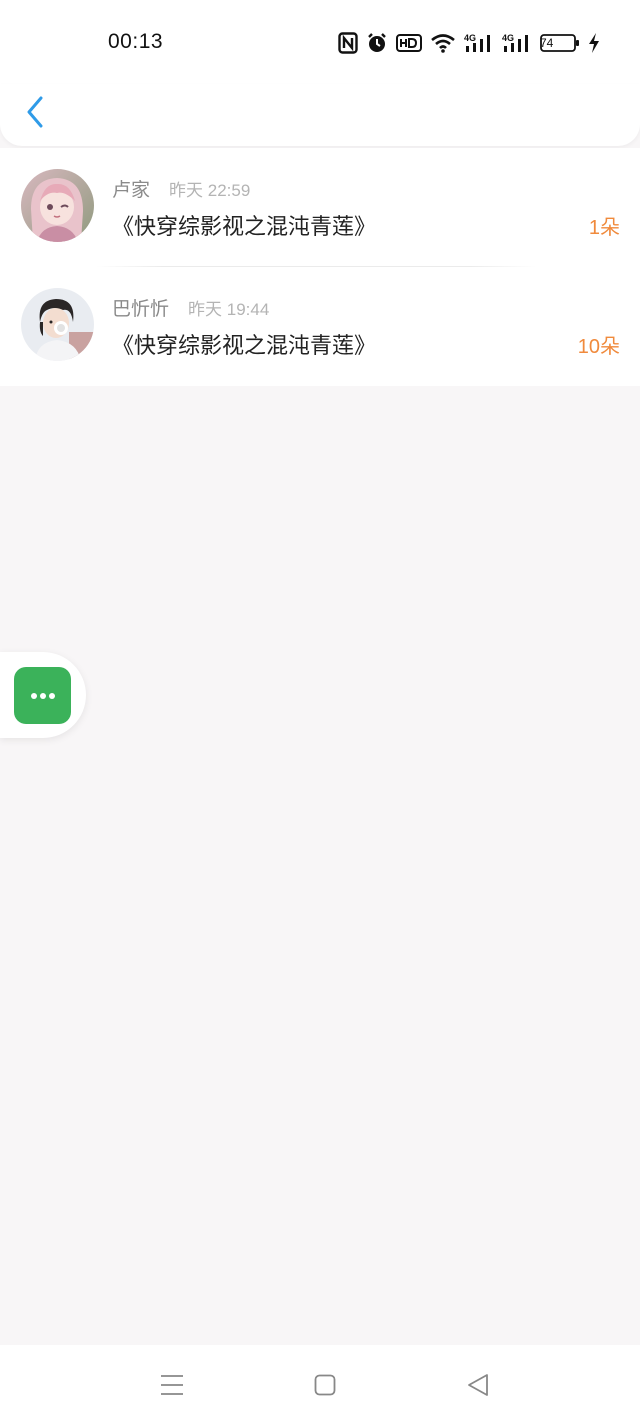  What do you see at coordinates (320, 115) in the screenshot?
I see `app-header` at bounding box center [320, 115].